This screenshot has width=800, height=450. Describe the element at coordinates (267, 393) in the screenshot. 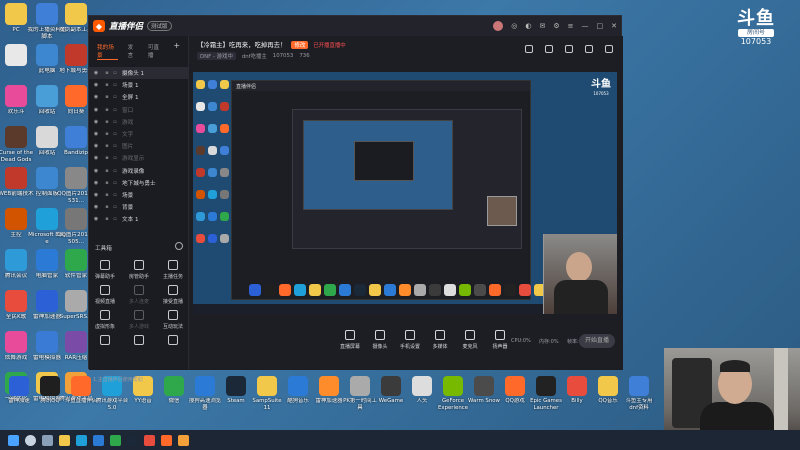

I see `desktop-icon: SampSuite 11` at that location.